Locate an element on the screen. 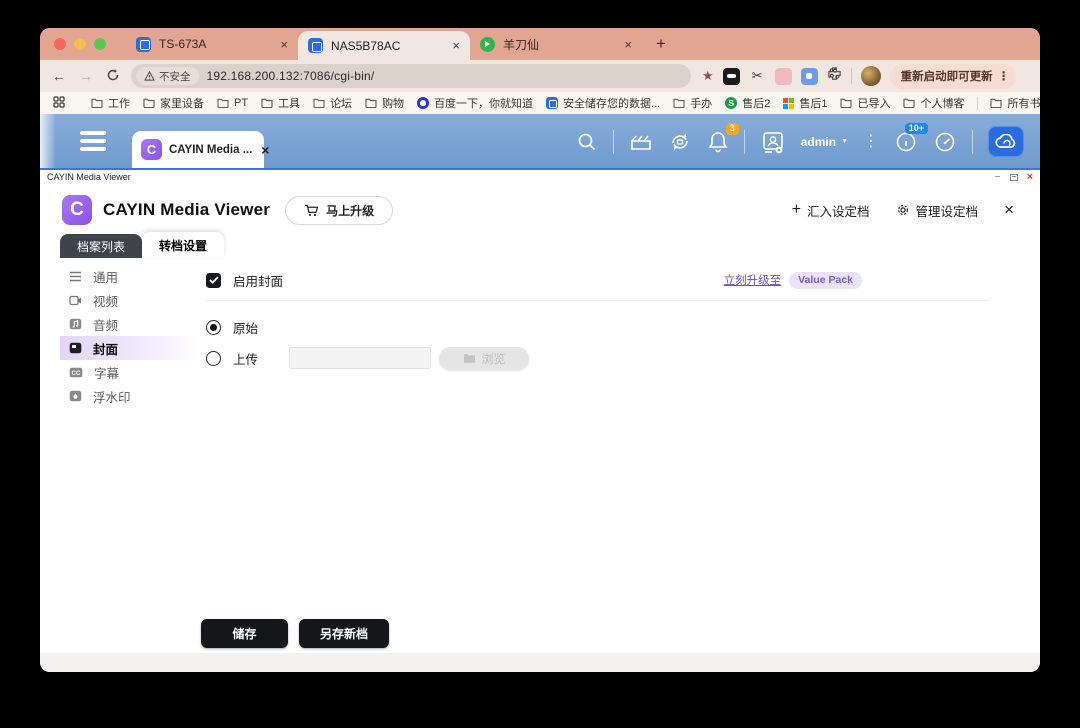 This screenshot has height=728, width=1080. bookmark-folder: 论坛 is located at coordinates (332, 103).